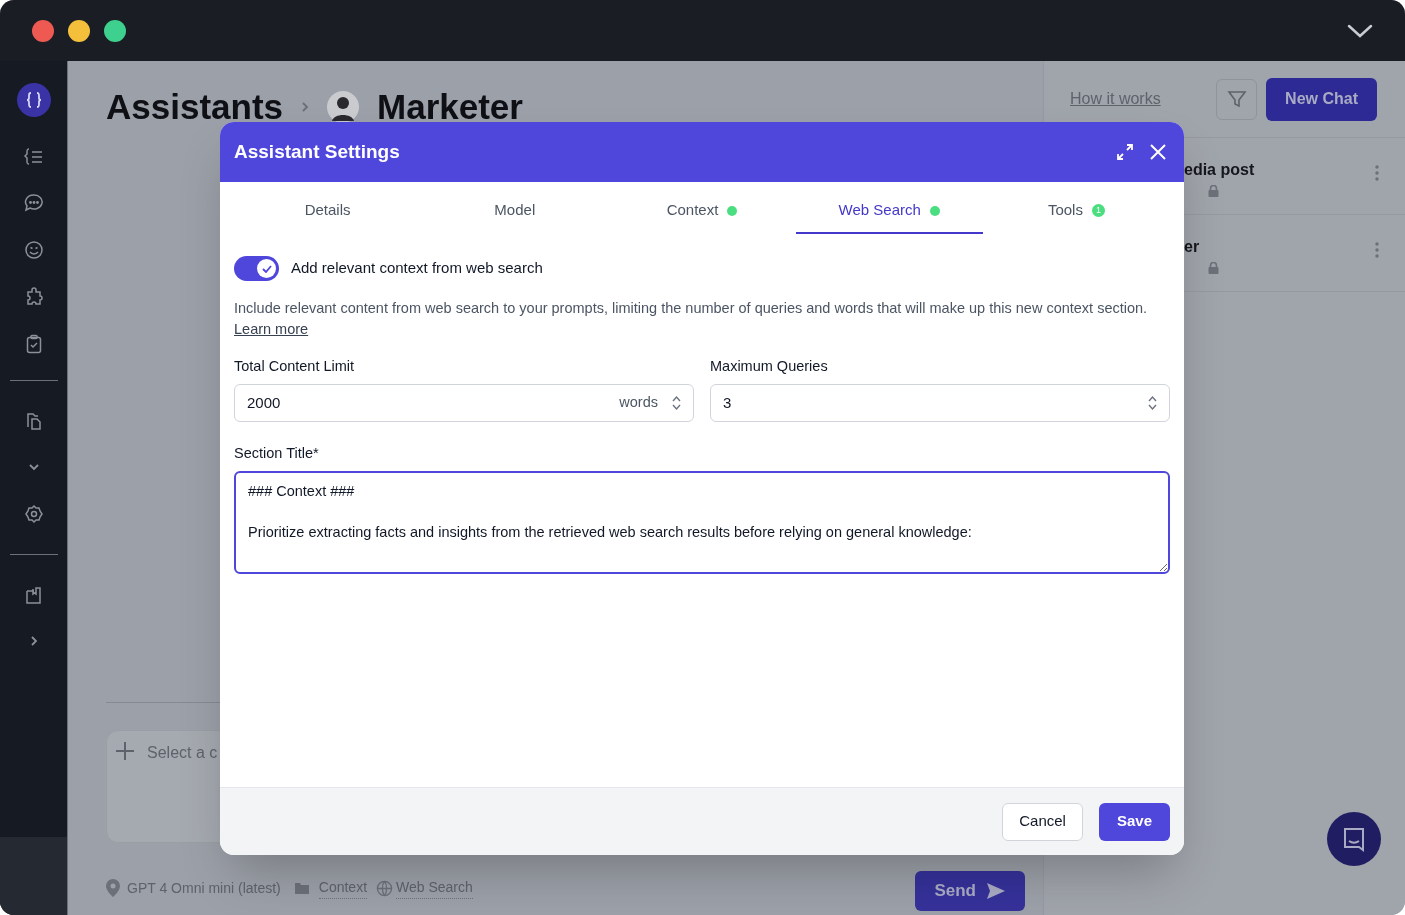 This screenshot has width=1405, height=915. What do you see at coordinates (464, 402) in the screenshot?
I see `number-field: 2000 words` at bounding box center [464, 402].